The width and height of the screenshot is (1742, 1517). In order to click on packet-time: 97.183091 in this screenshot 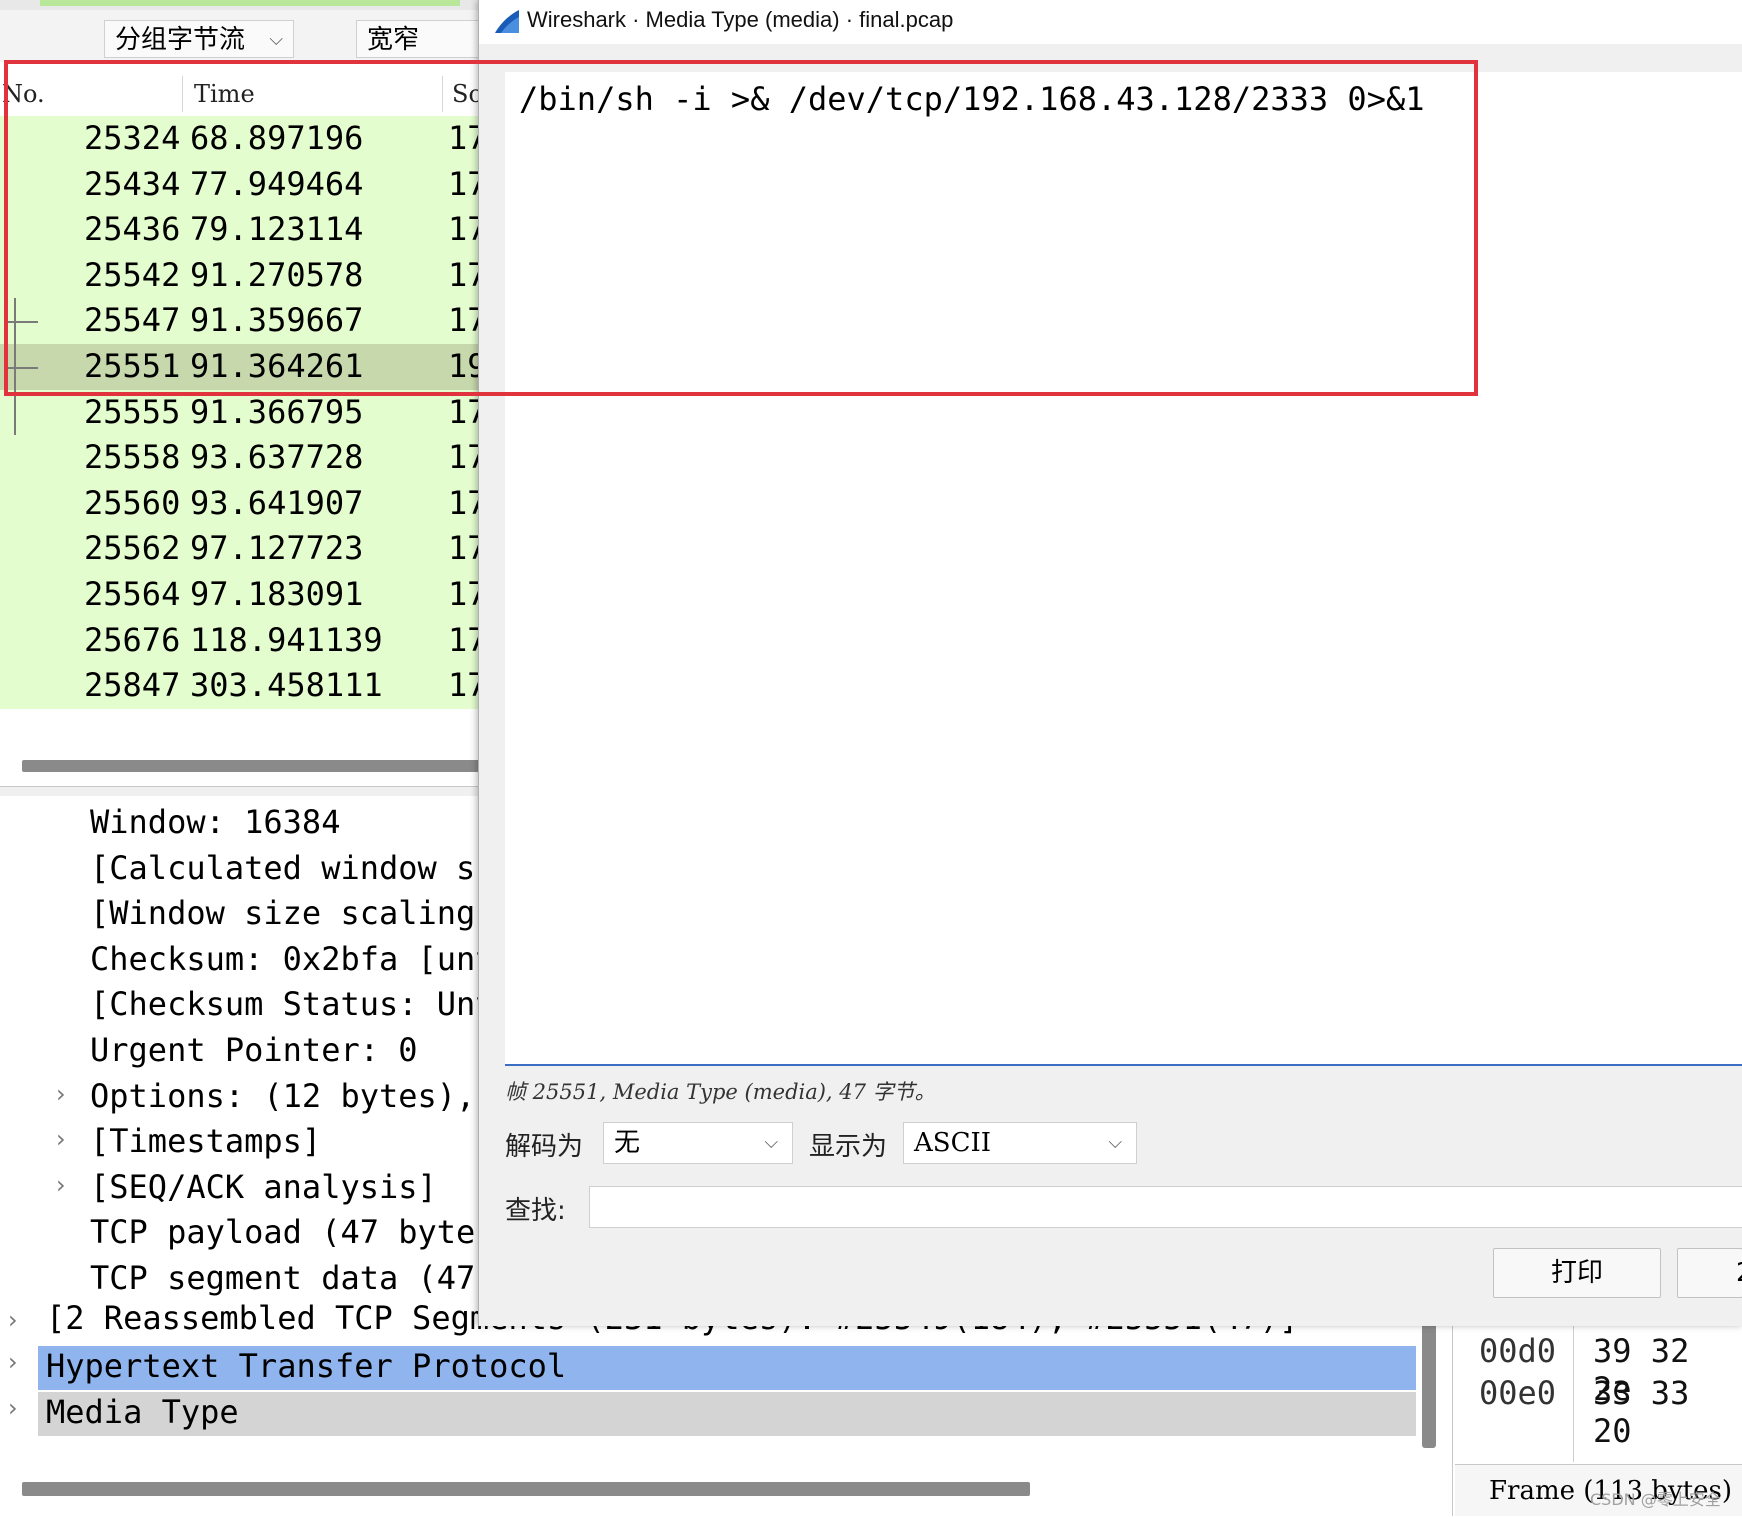, I will do `click(277, 594)`.